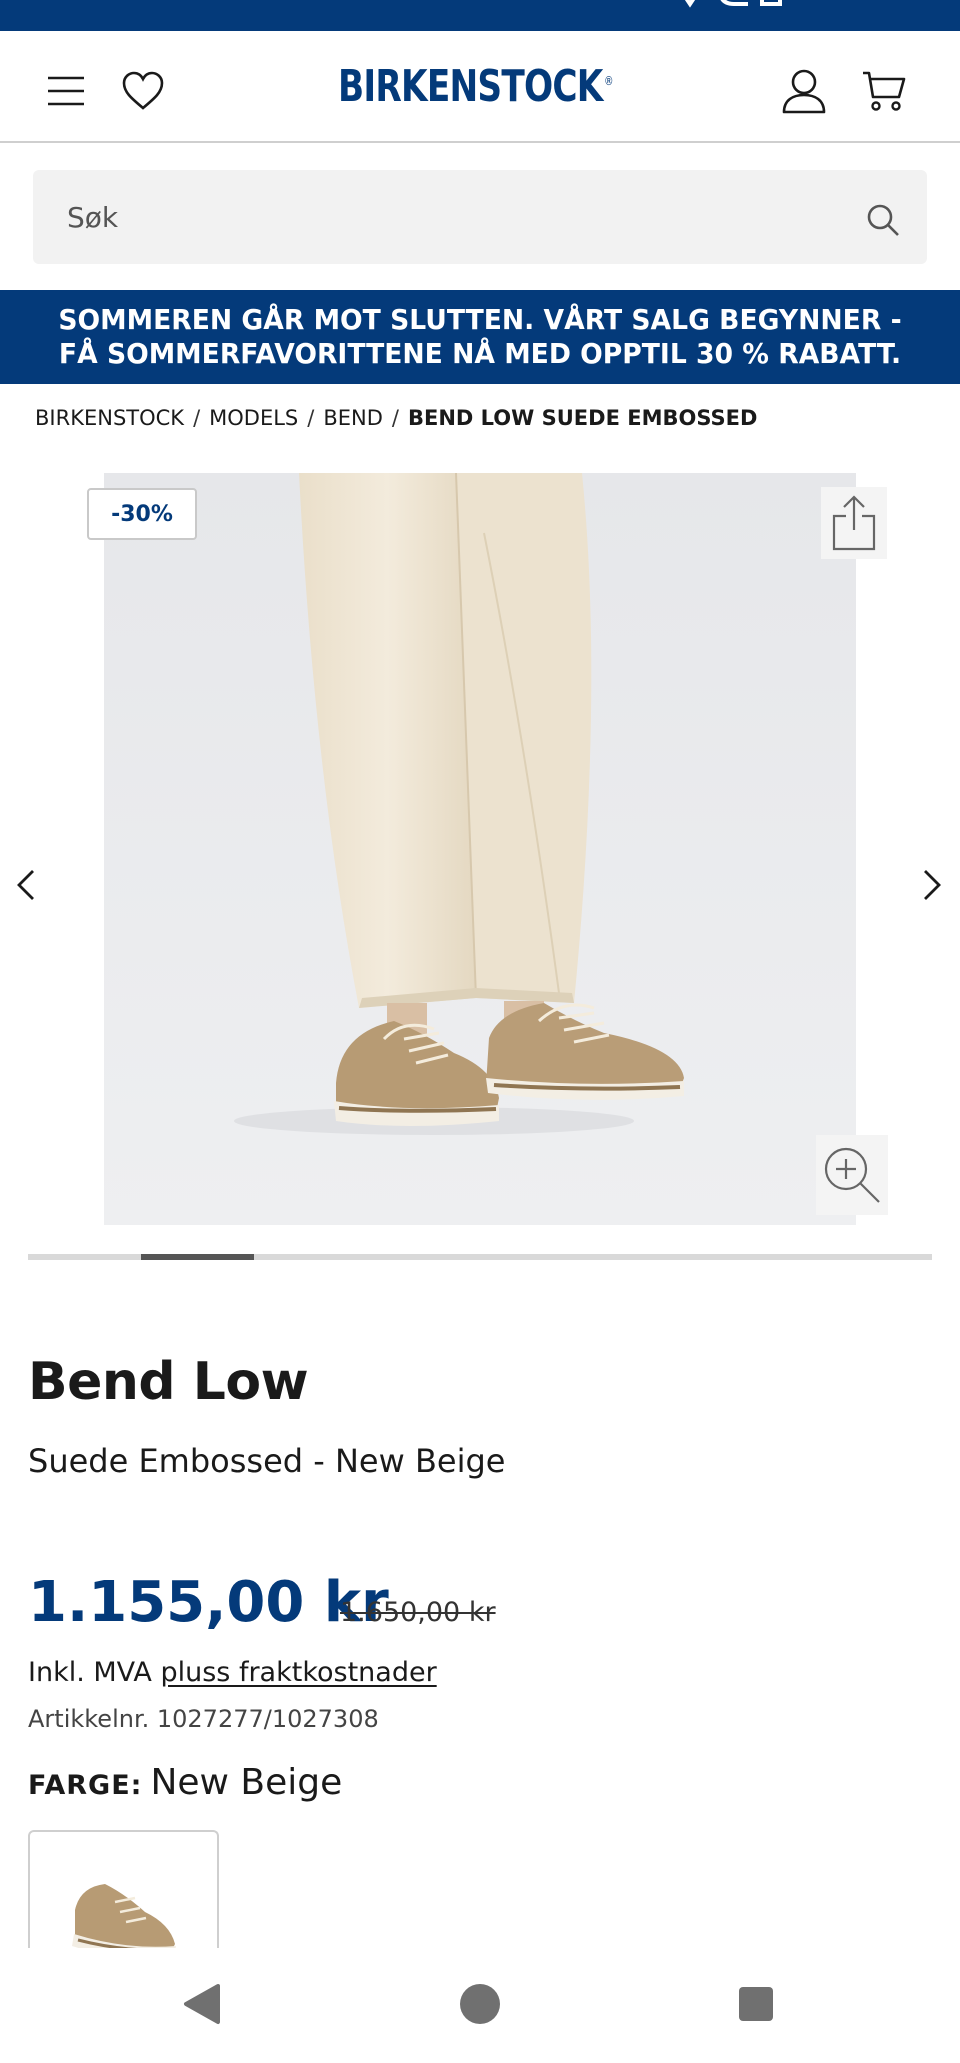  What do you see at coordinates (85, 1785) in the screenshot?
I see `color-label: FARGE:` at bounding box center [85, 1785].